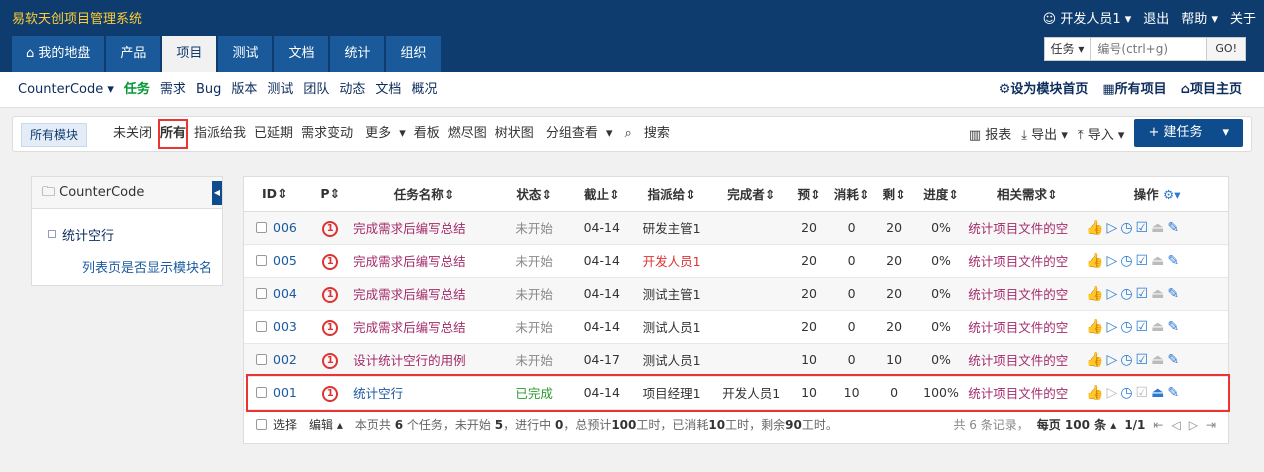 Image resolution: width=1264 pixels, height=472 pixels. What do you see at coordinates (276, 294) in the screenshot?
I see `task-id: 004` at bounding box center [276, 294].